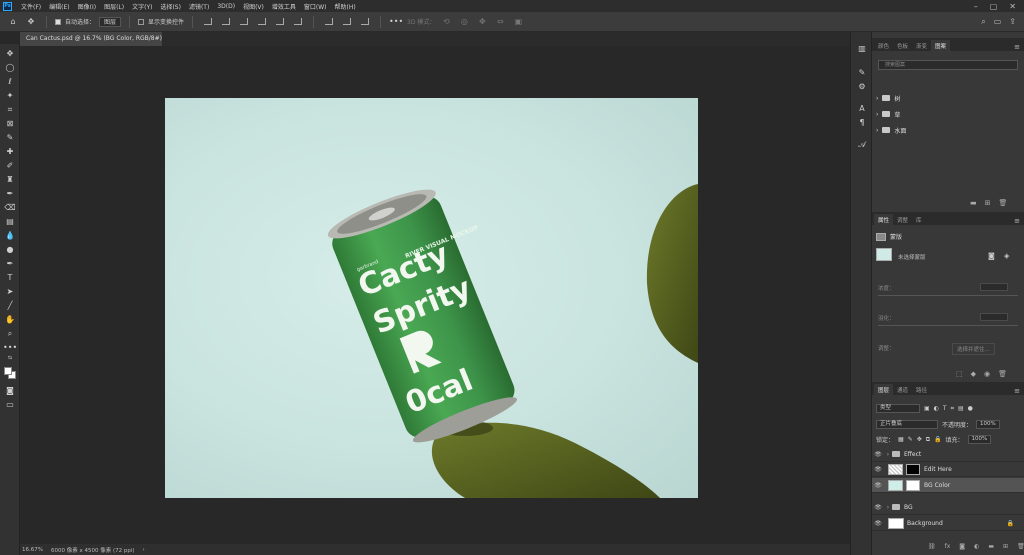 The height and width of the screenshot is (555, 1024). What do you see at coordinates (1012, 6) in the screenshot?
I see `close-window-icon: ✕` at bounding box center [1012, 6].